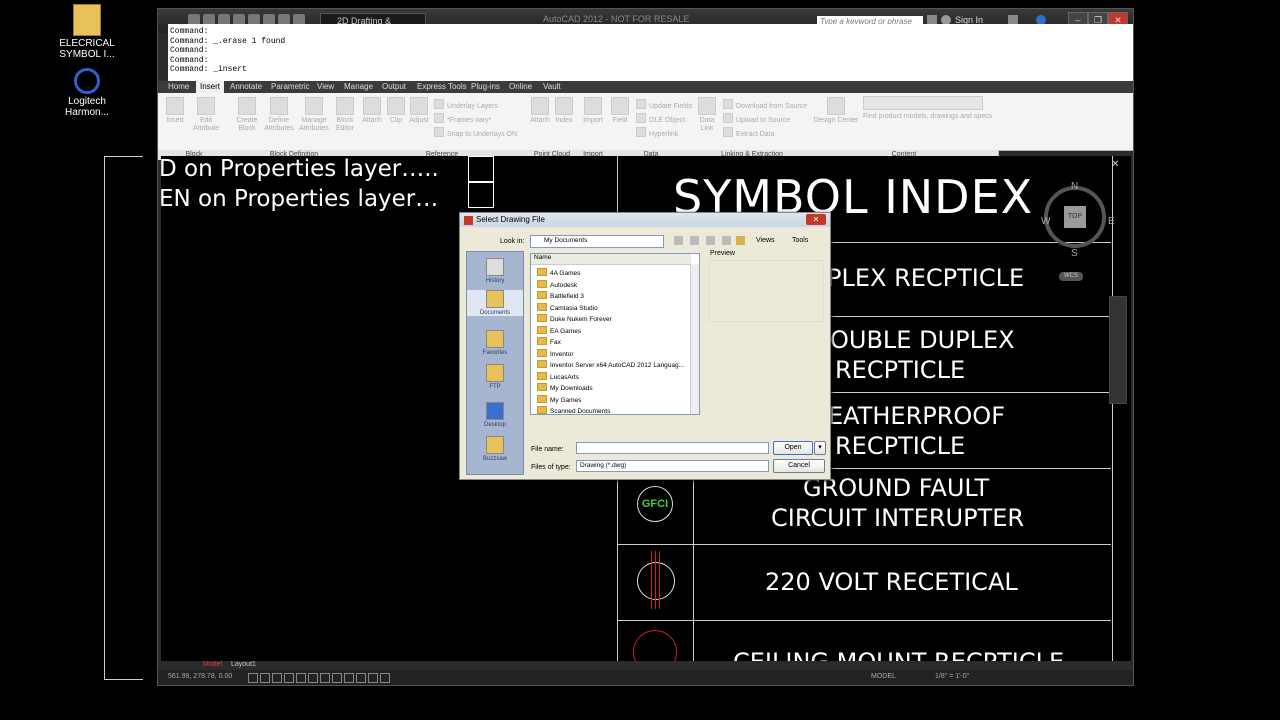 The width and height of the screenshot is (1280, 720). Describe the element at coordinates (206, 115) in the screenshot. I see `edit-attribute-button: Edit Attribute` at that location.